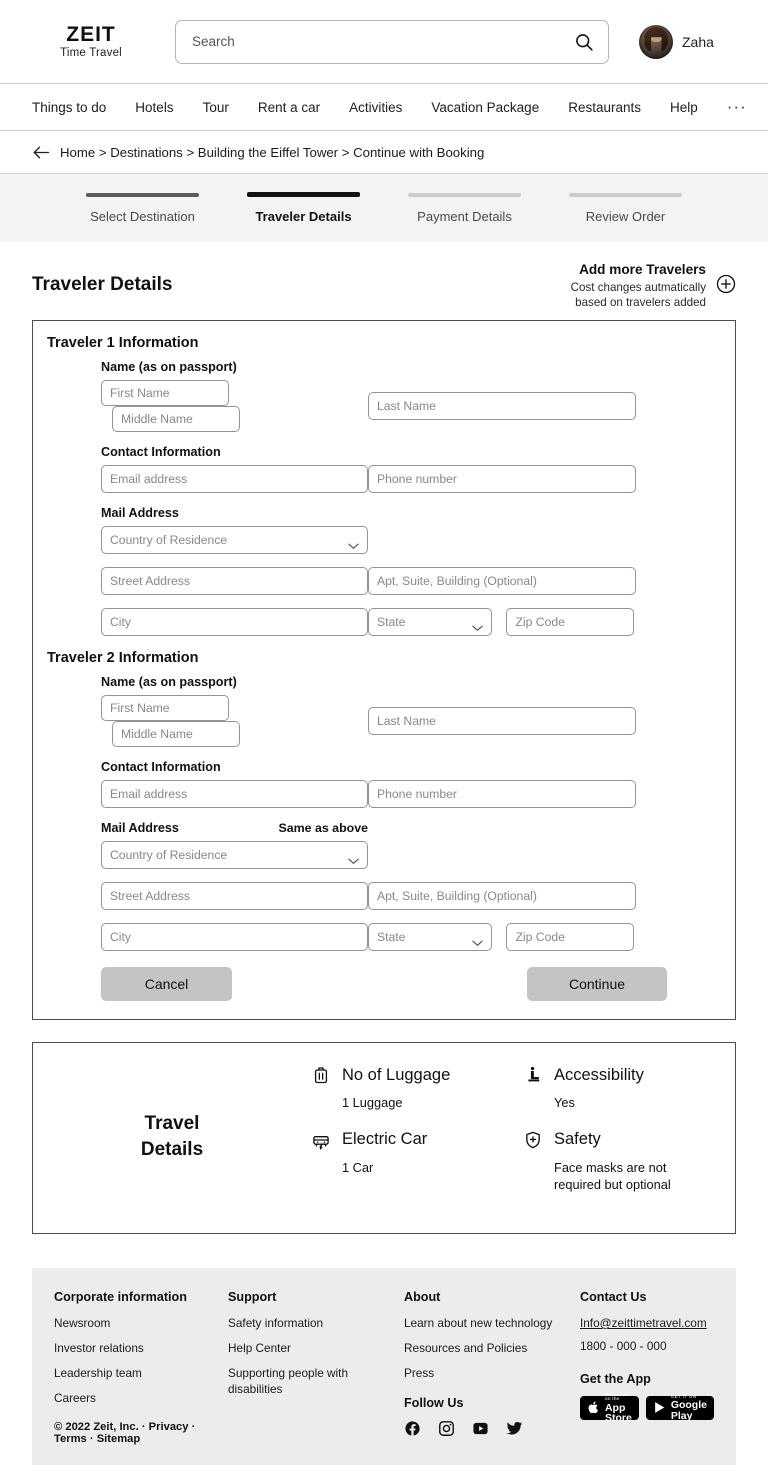  What do you see at coordinates (679, 1407) in the screenshot?
I see `google-play-badge: GET IT ON Google Play` at bounding box center [679, 1407].